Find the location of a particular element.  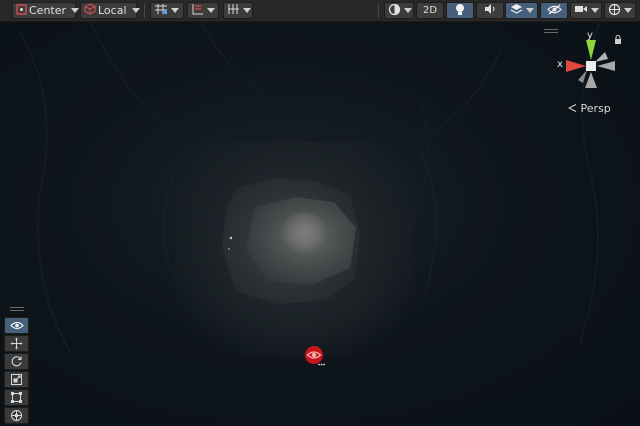

projection-label: Persp is located at coordinates (595, 108).